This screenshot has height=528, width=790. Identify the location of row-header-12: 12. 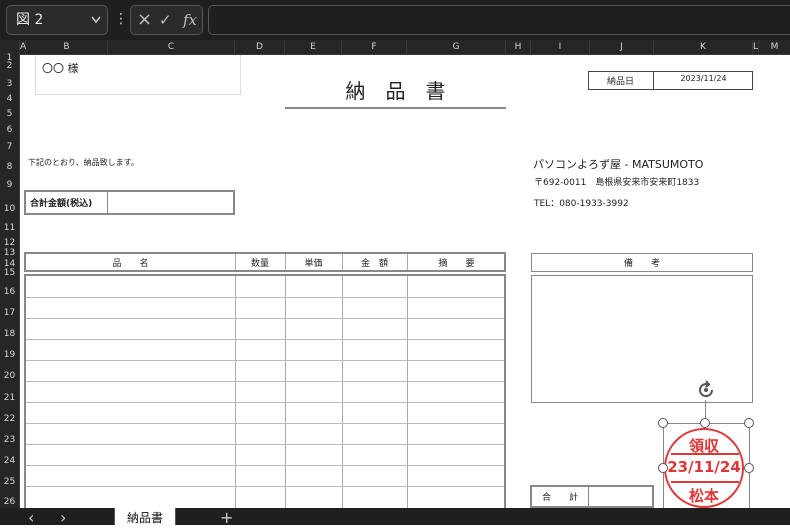
(9, 243).